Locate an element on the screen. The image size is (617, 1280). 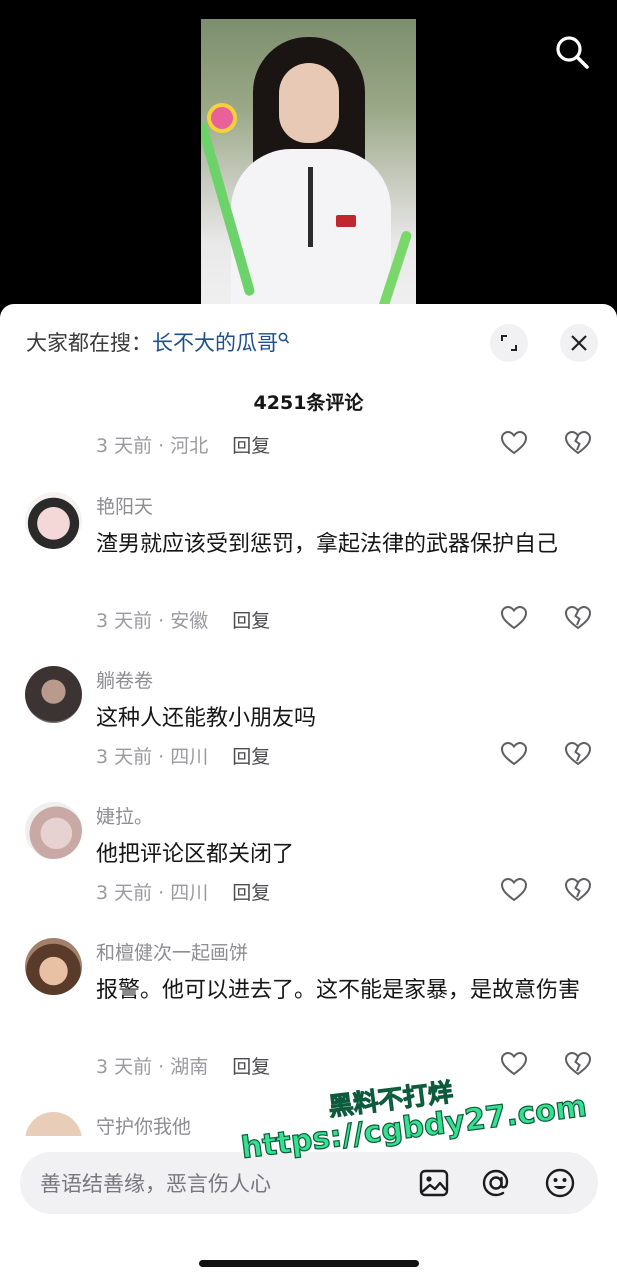
hot-search: 大家都在搜：长不大的瓜哥 is located at coordinates (158, 343).